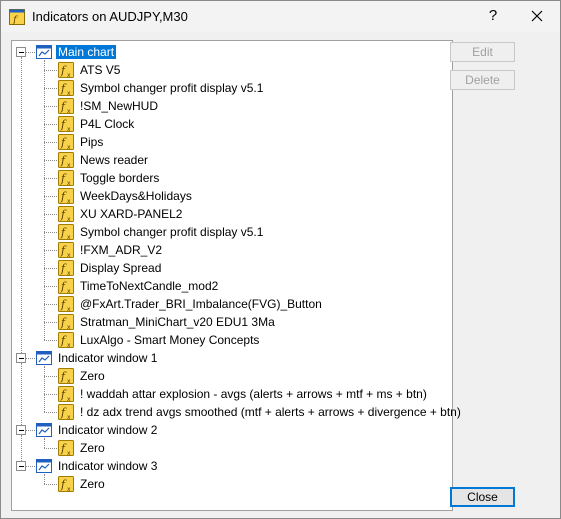 The width and height of the screenshot is (561, 519). I want to click on delete-button: Delete, so click(482, 80).